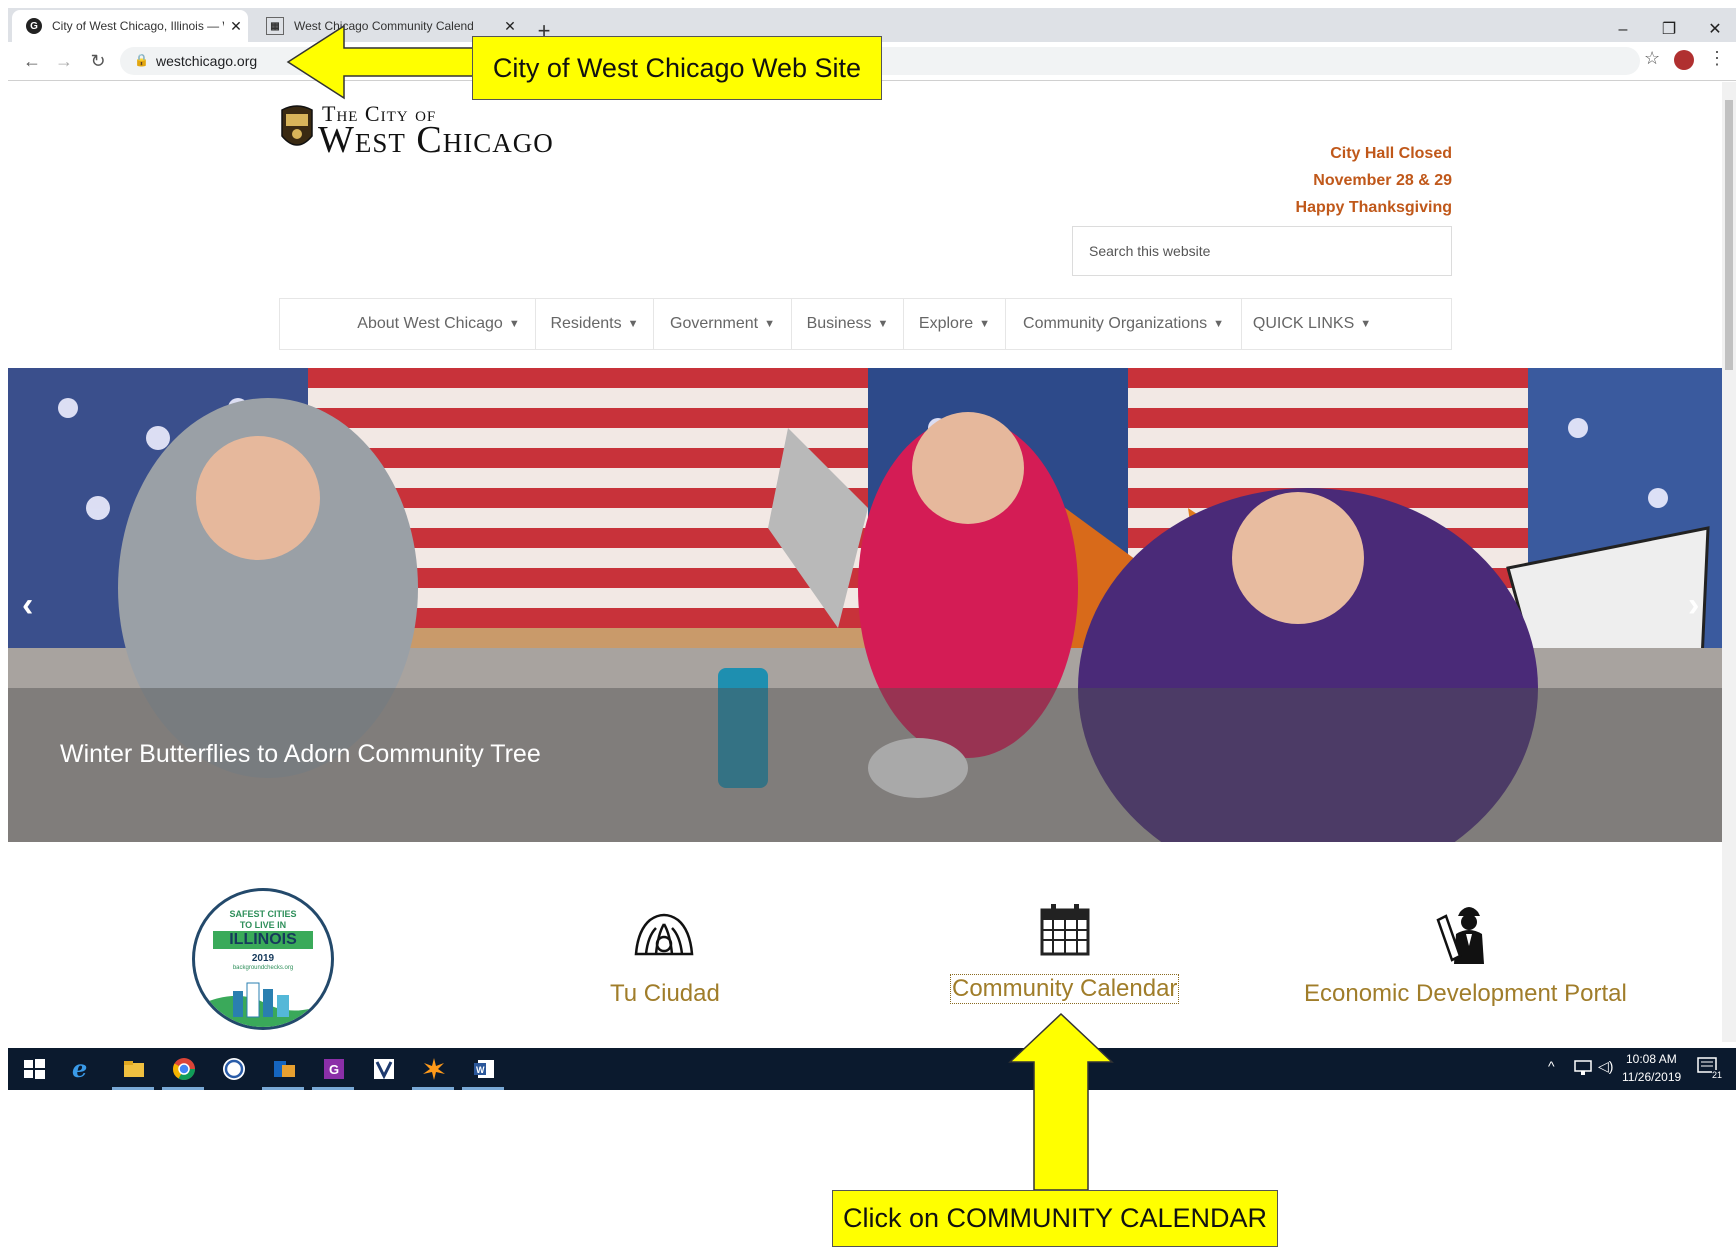  What do you see at coordinates (664, 934) in the screenshot?
I see `turkey-icon` at bounding box center [664, 934].